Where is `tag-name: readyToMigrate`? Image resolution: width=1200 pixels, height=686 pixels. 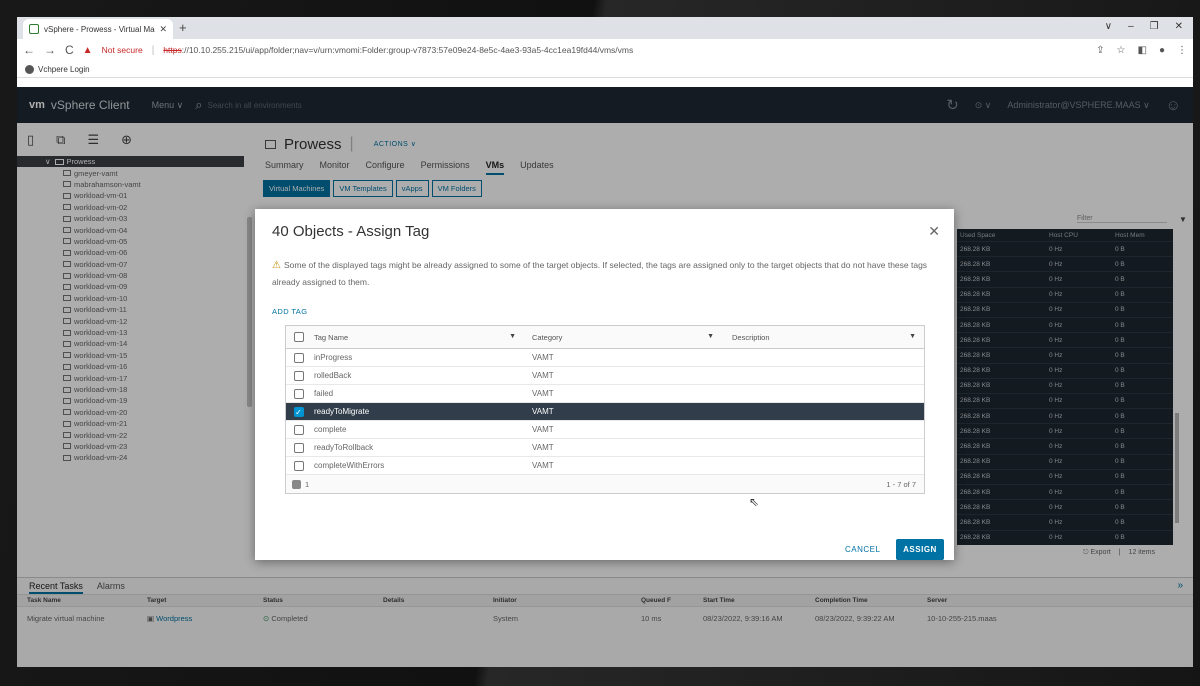 tag-name: readyToMigrate is located at coordinates (342, 411).